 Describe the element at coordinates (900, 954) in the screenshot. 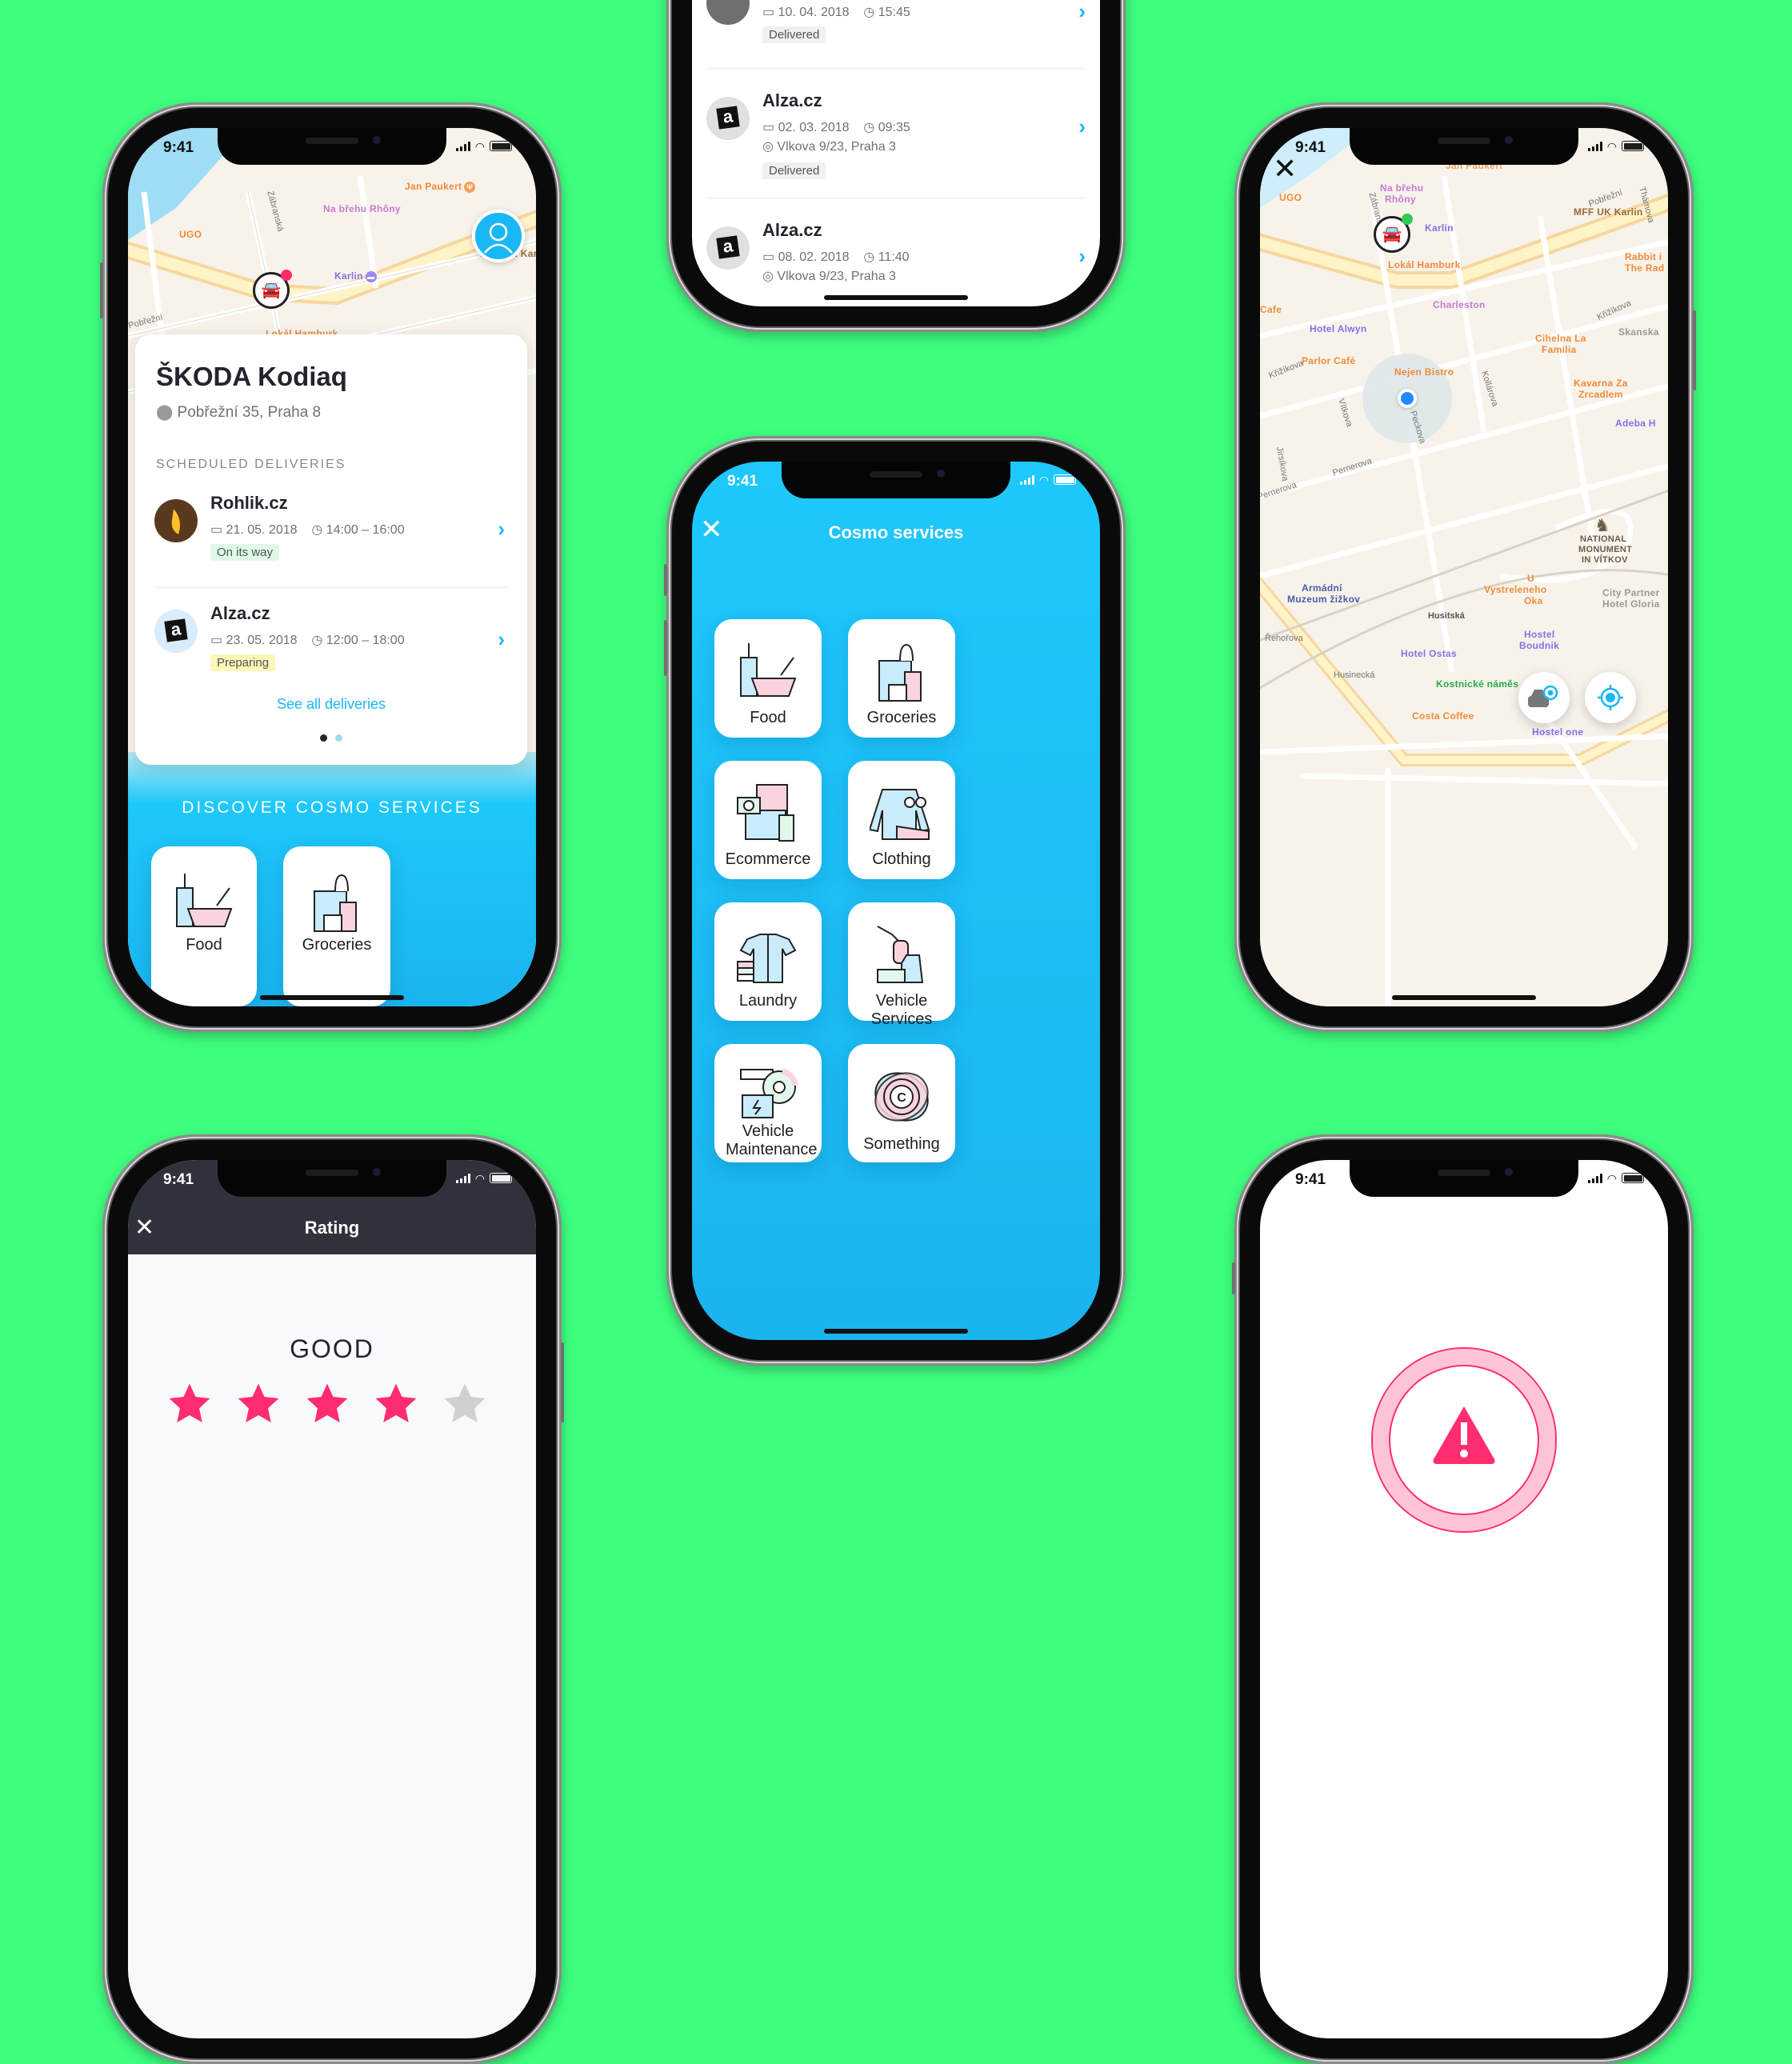

I see `vehicle-services-icon` at that location.